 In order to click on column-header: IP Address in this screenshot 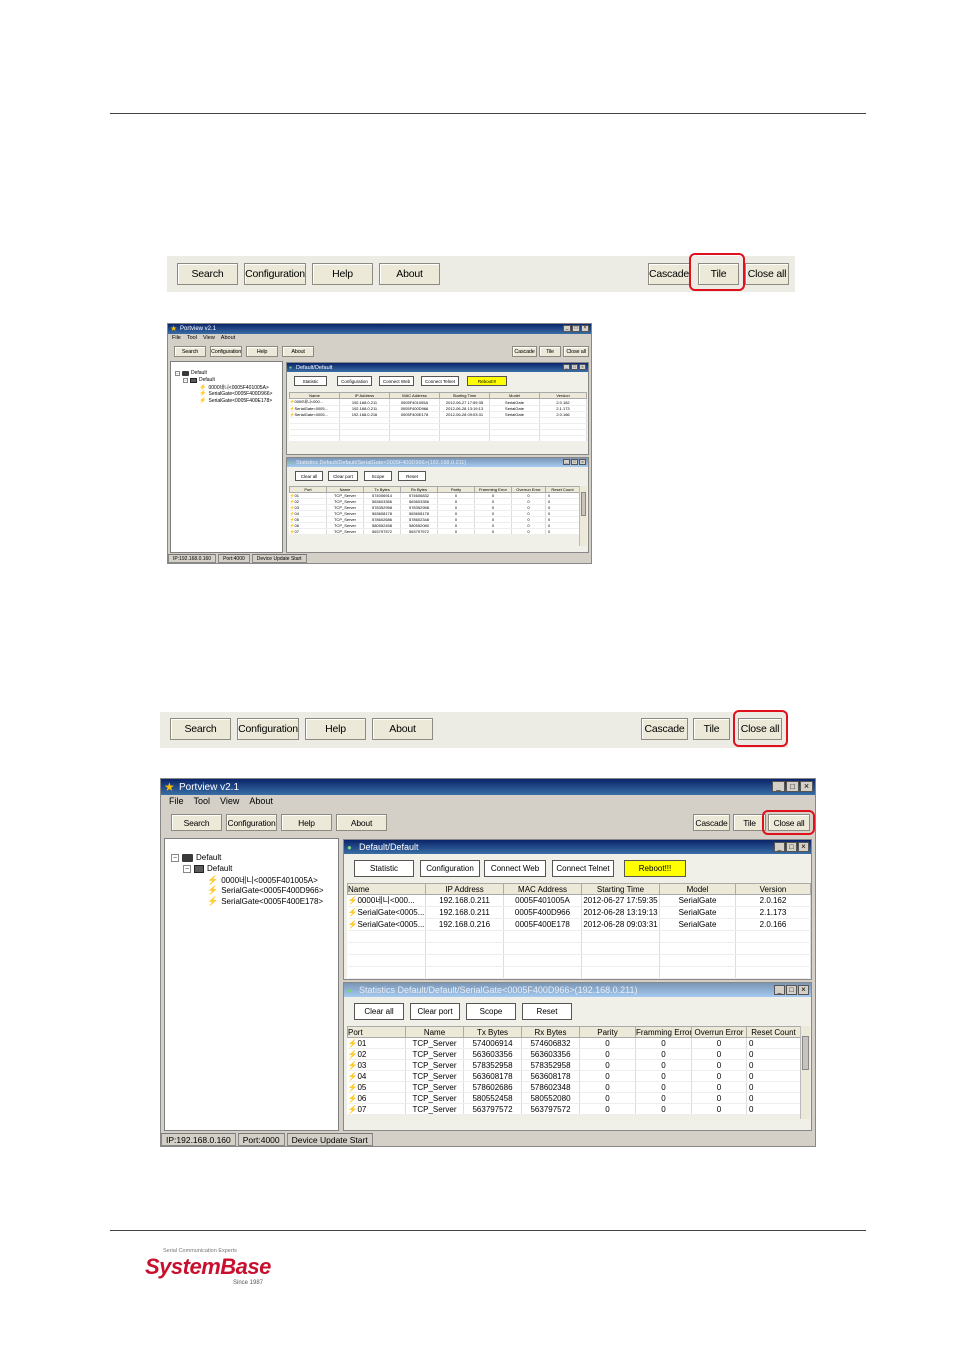, I will do `click(464, 889)`.